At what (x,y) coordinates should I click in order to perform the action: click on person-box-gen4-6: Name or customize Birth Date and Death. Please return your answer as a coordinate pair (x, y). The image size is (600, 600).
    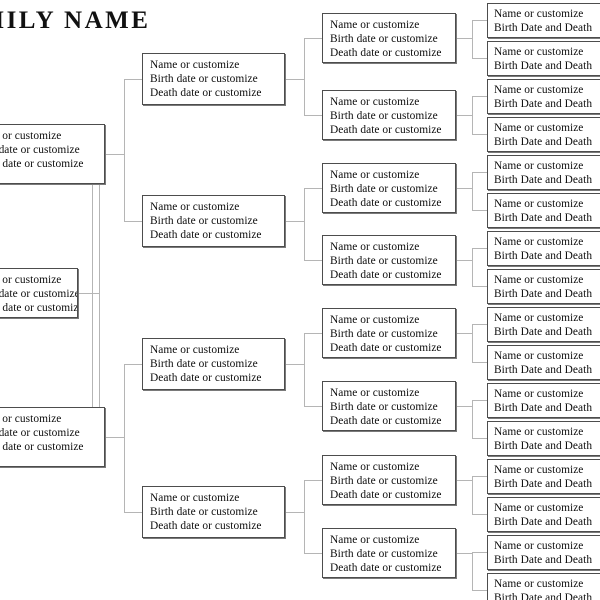
    Looking at the image, I should click on (543, 248).